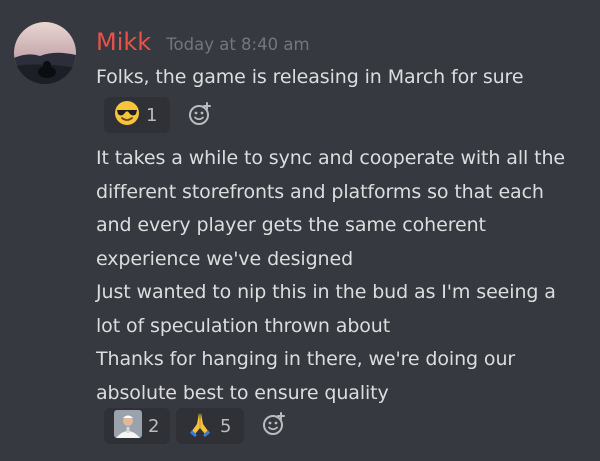  Describe the element at coordinates (291, 225) in the screenshot. I see `message-line: and every player gets the same coherent` at that location.